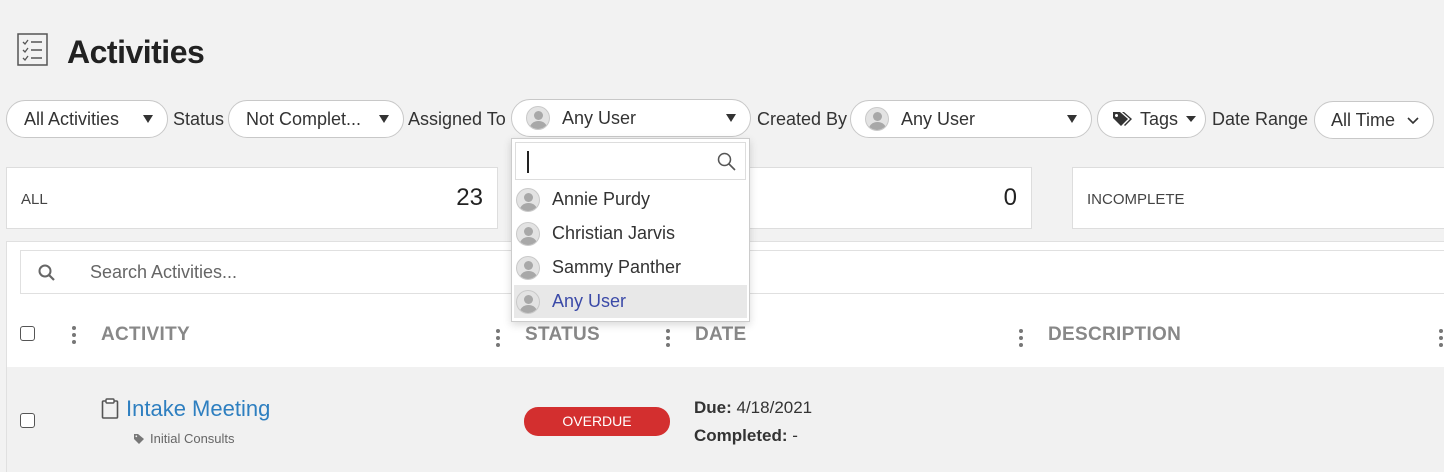 The width and height of the screenshot is (1444, 472). I want to click on completed-value: -, so click(792, 435).